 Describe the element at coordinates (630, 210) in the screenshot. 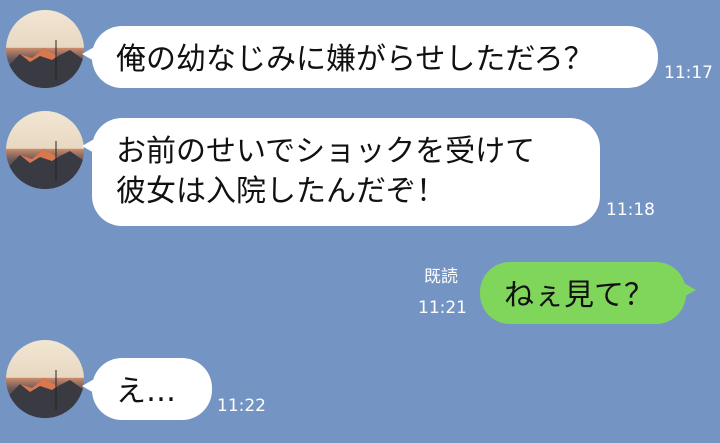

I see `timestamp: 11:18` at that location.